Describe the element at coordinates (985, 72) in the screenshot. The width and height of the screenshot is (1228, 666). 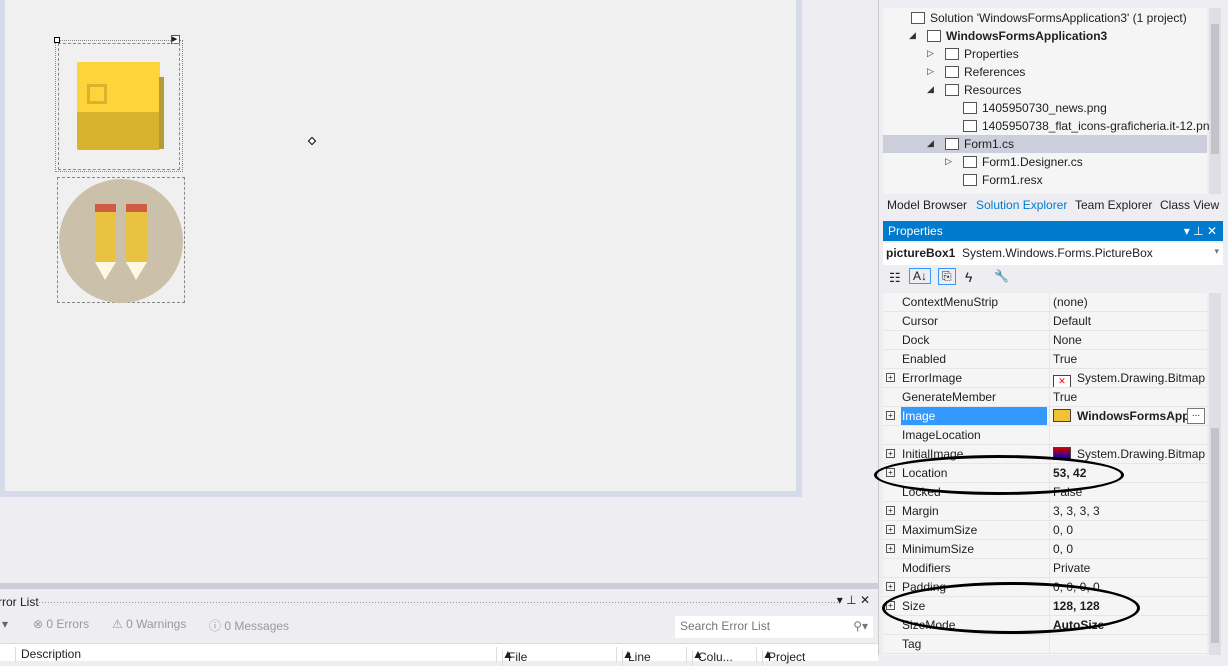
I see `tree-item: References` at that location.